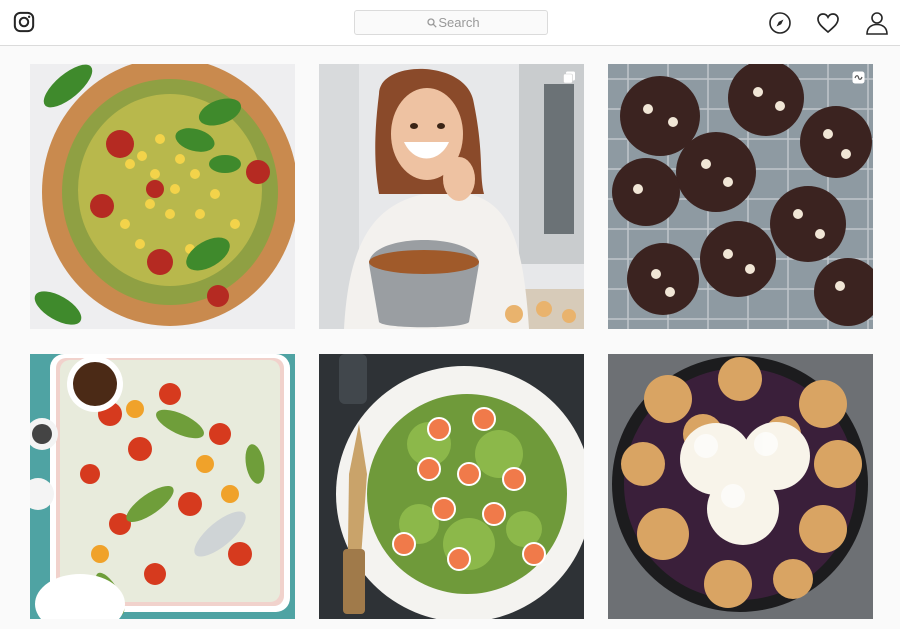  What do you see at coordinates (858, 77) in the screenshot?
I see `boomerang-icon` at bounding box center [858, 77].